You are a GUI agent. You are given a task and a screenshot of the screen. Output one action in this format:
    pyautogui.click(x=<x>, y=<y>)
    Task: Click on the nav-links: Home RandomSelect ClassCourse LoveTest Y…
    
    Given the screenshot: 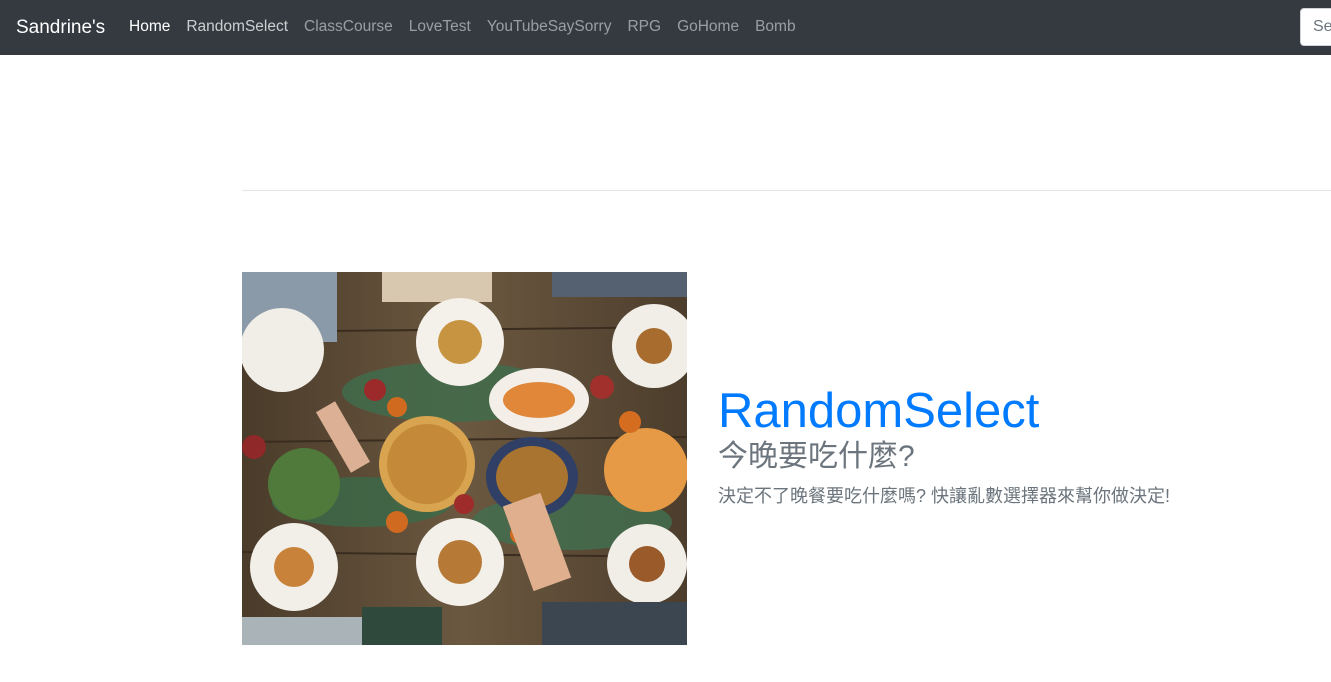 What is the action you would take?
    pyautogui.click(x=470, y=27)
    